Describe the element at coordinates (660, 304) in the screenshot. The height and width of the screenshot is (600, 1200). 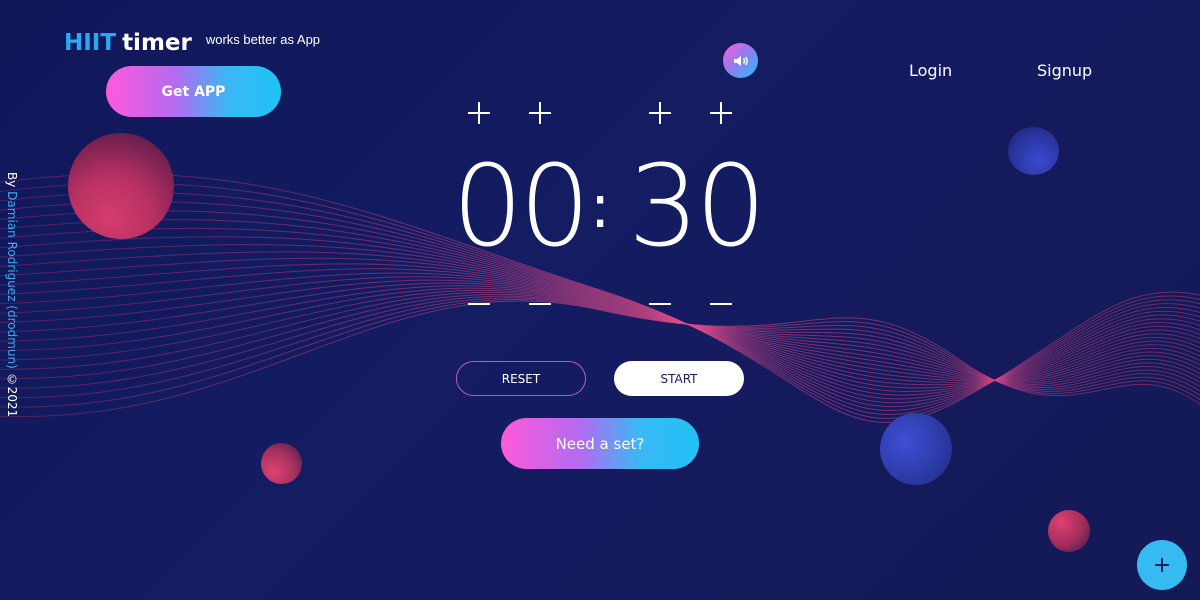
I see `seconds-tens-decrement-button` at that location.